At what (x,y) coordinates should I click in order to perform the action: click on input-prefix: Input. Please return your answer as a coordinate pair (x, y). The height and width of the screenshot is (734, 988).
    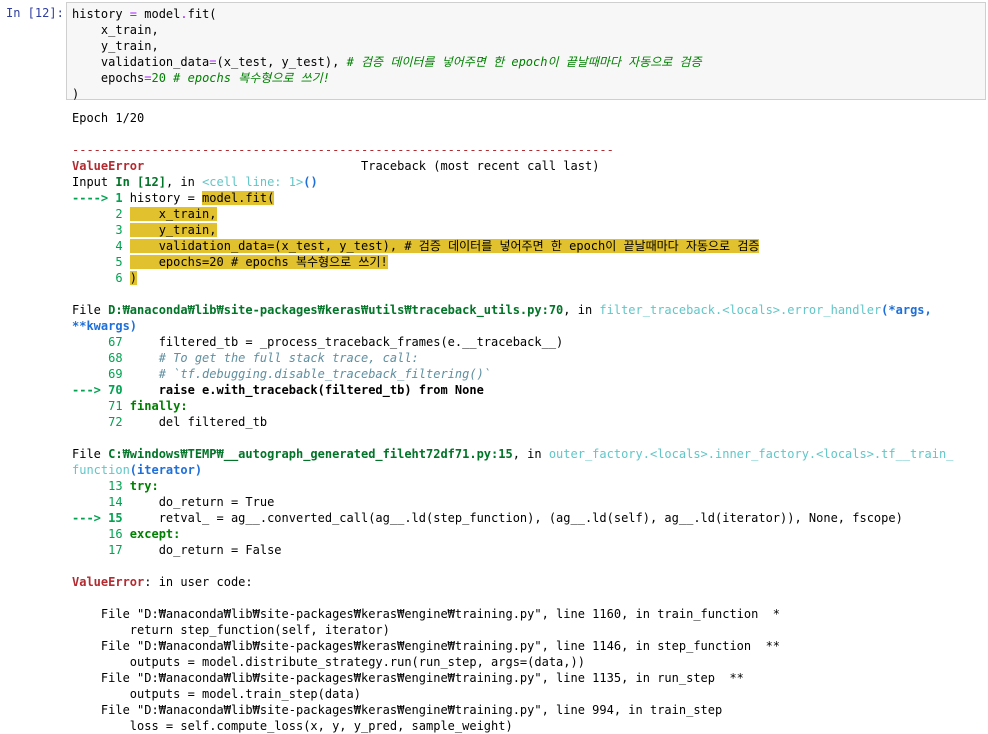
    Looking at the image, I should click on (94, 182).